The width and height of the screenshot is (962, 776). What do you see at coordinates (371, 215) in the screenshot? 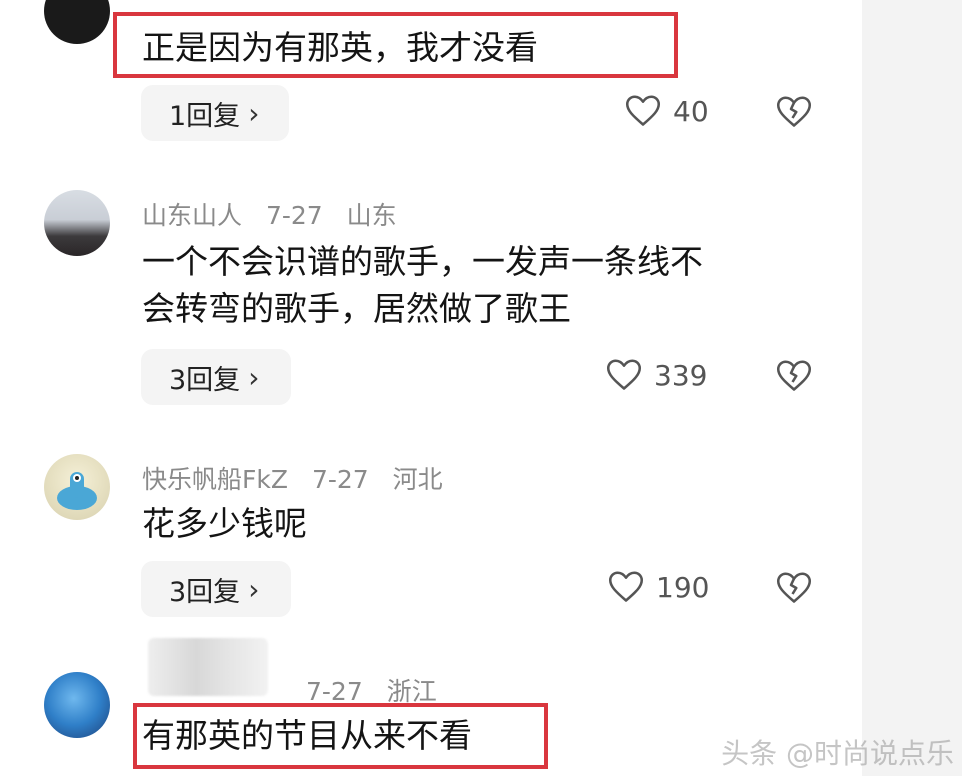
I see `comment-location: 山东` at bounding box center [371, 215].